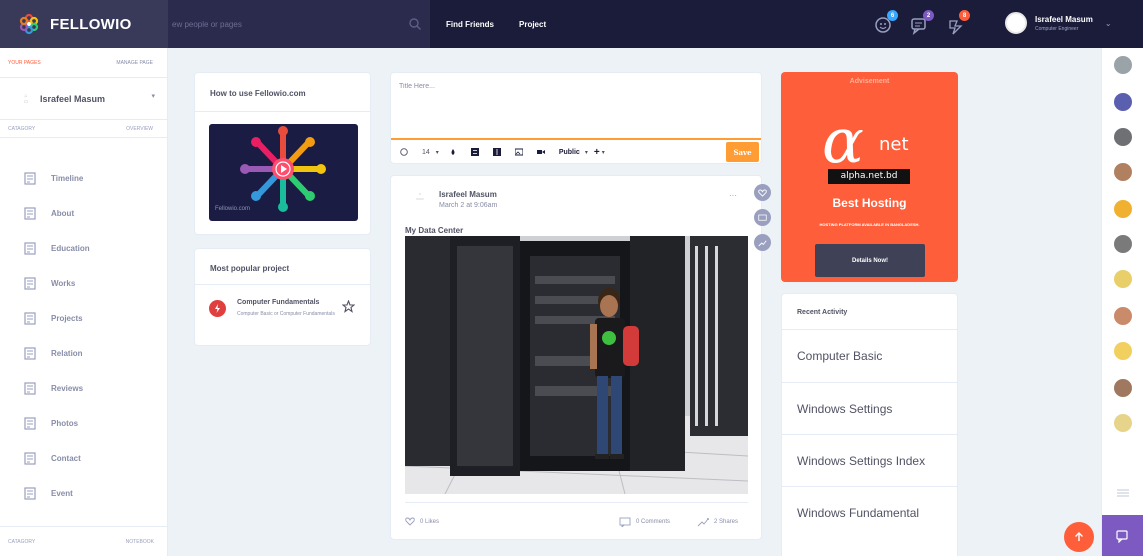 This screenshot has height=556, width=1143. I want to click on brand-name: FELLOWIO, so click(91, 24).